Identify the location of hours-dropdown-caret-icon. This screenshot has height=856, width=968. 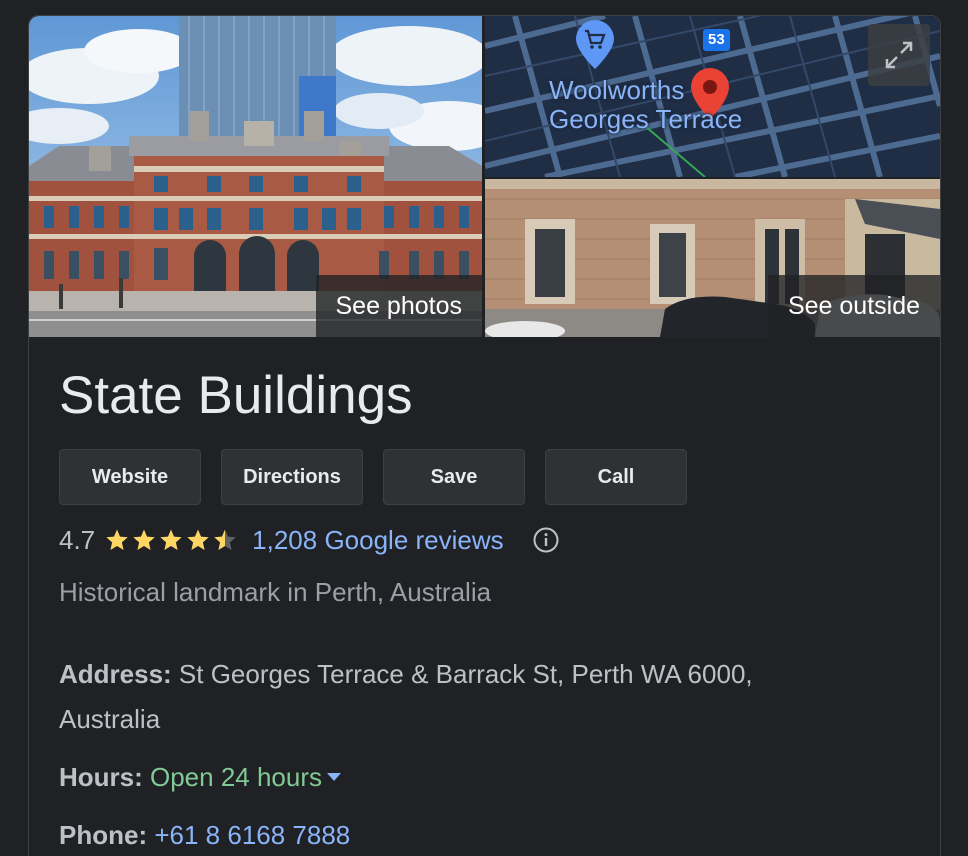
(334, 777).